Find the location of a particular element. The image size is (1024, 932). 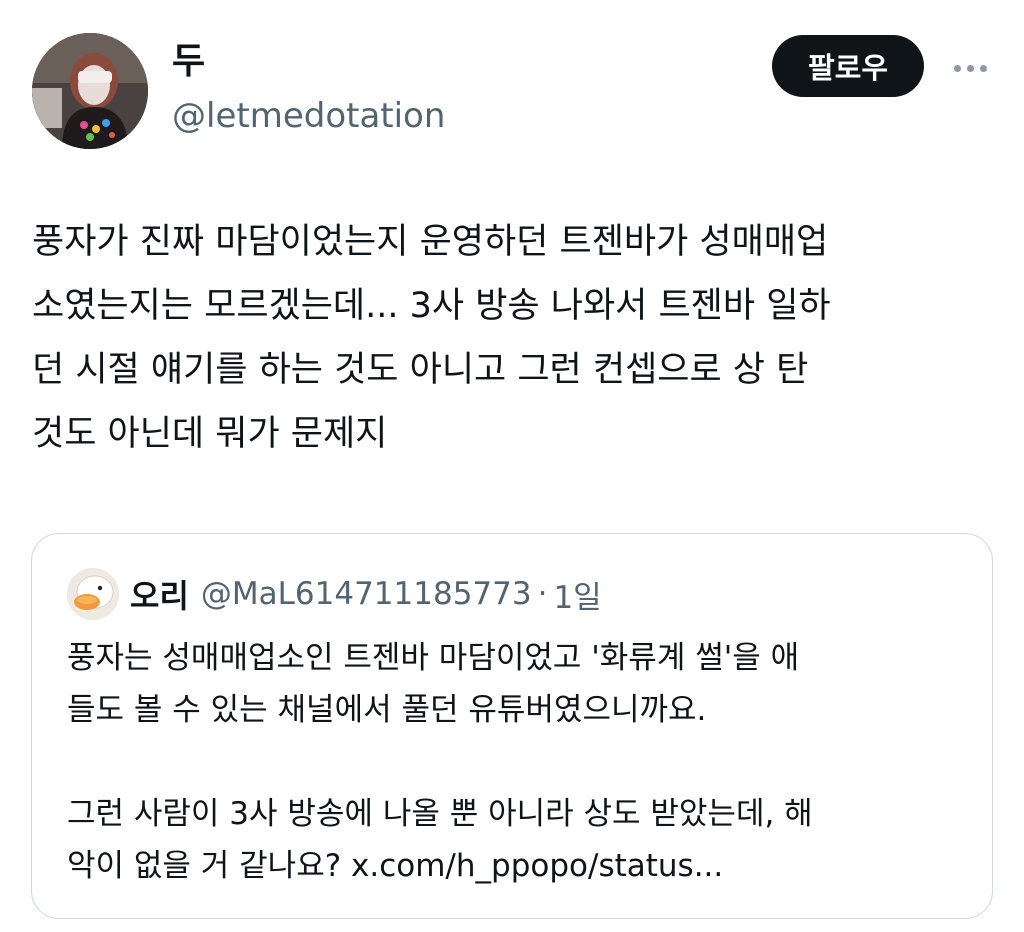

quoted-author-name: 오리 is located at coordinates (159, 594).